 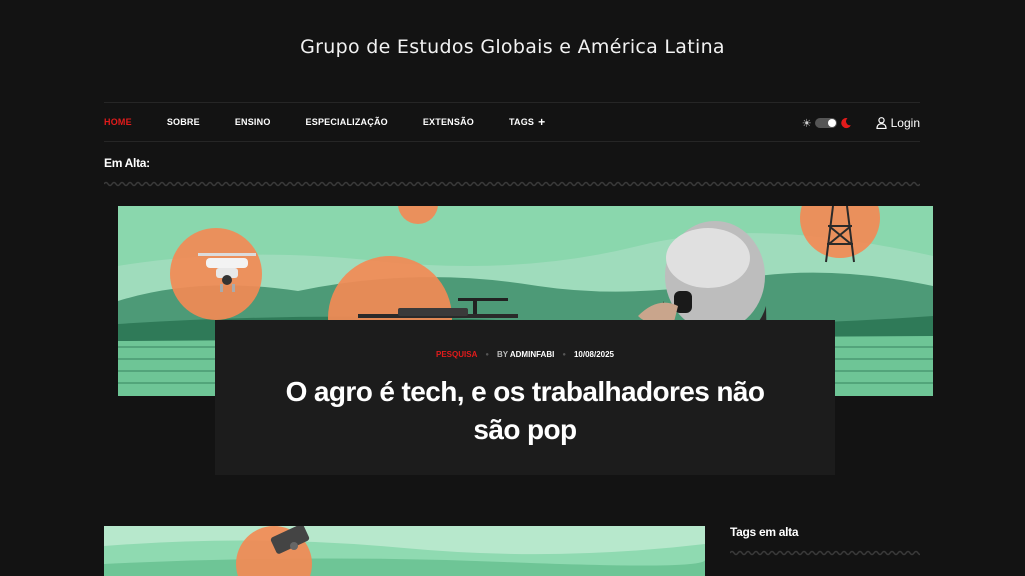 I want to click on login-label: Login, so click(x=905, y=123).